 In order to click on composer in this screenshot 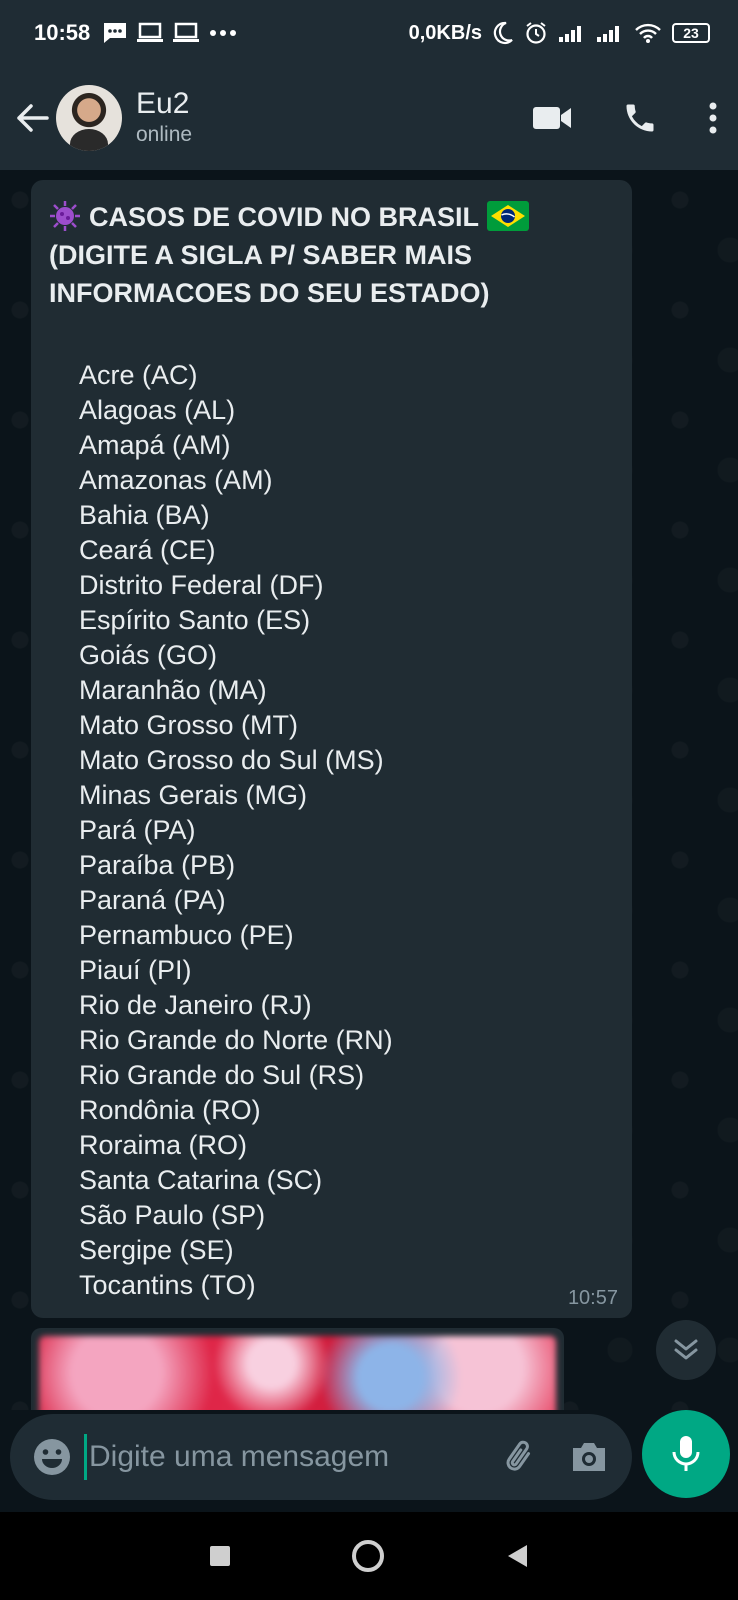, I will do `click(321, 1457)`.